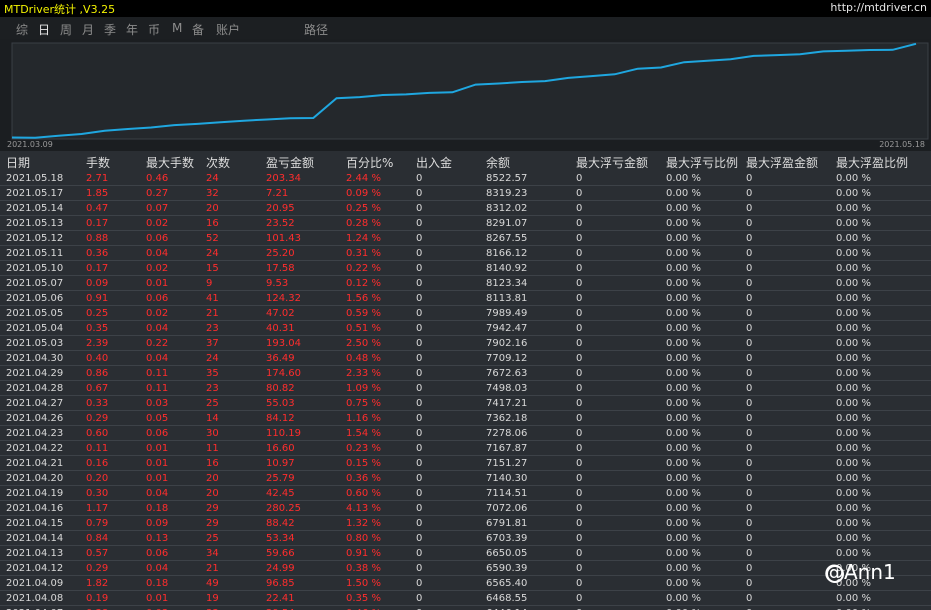 The width and height of the screenshot is (931, 610). Describe the element at coordinates (525, 478) in the screenshot. I see `table-cell: 7140.30` at that location.